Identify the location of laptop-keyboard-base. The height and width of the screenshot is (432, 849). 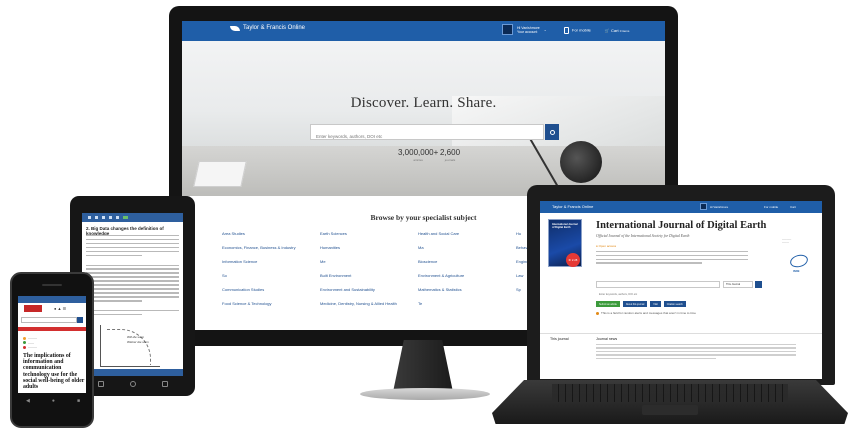
(670, 402).